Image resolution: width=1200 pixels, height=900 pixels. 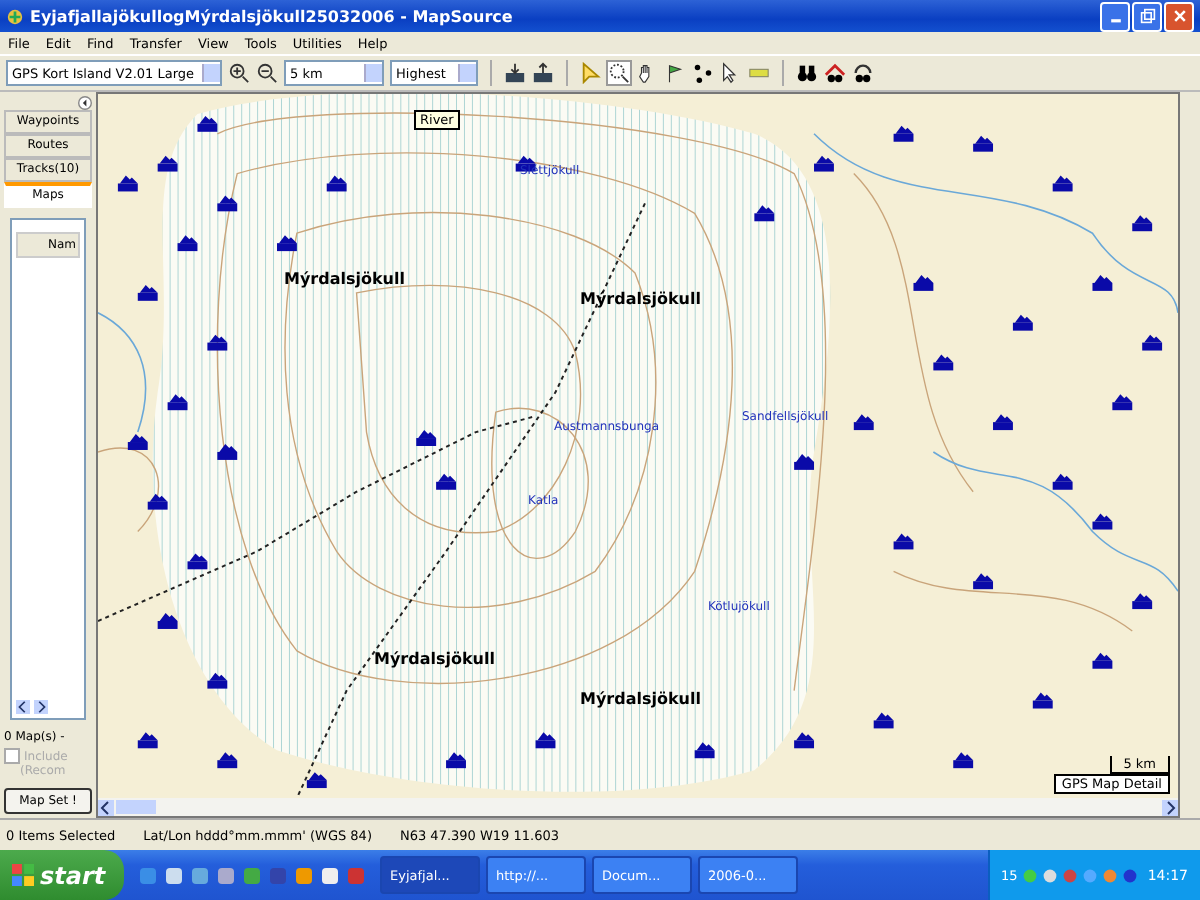 I want to click on horizontal-scrollbar, so click(x=638, y=807).